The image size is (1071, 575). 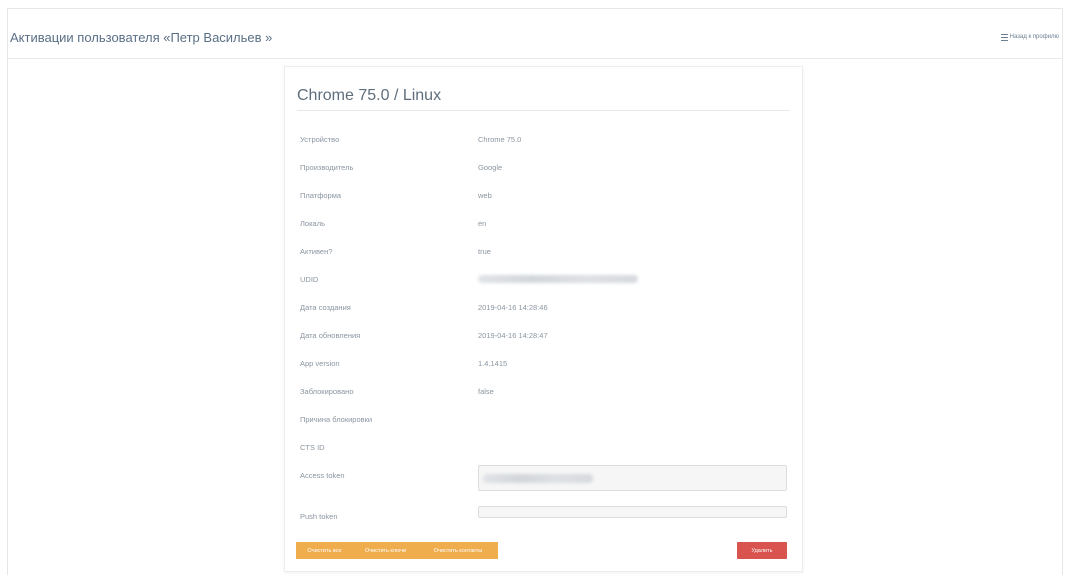 What do you see at coordinates (535, 58) in the screenshot?
I see `header-divider` at bounding box center [535, 58].